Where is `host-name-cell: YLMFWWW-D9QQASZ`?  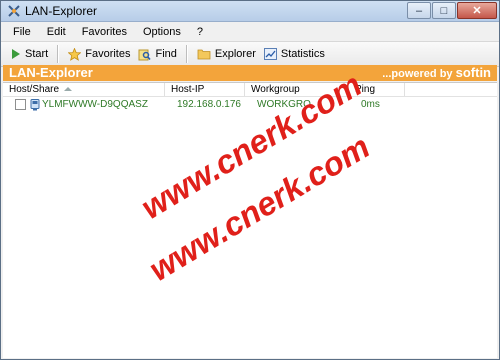
host-name-cell: YLMFWWW-D9QQASZ is located at coordinates (95, 104).